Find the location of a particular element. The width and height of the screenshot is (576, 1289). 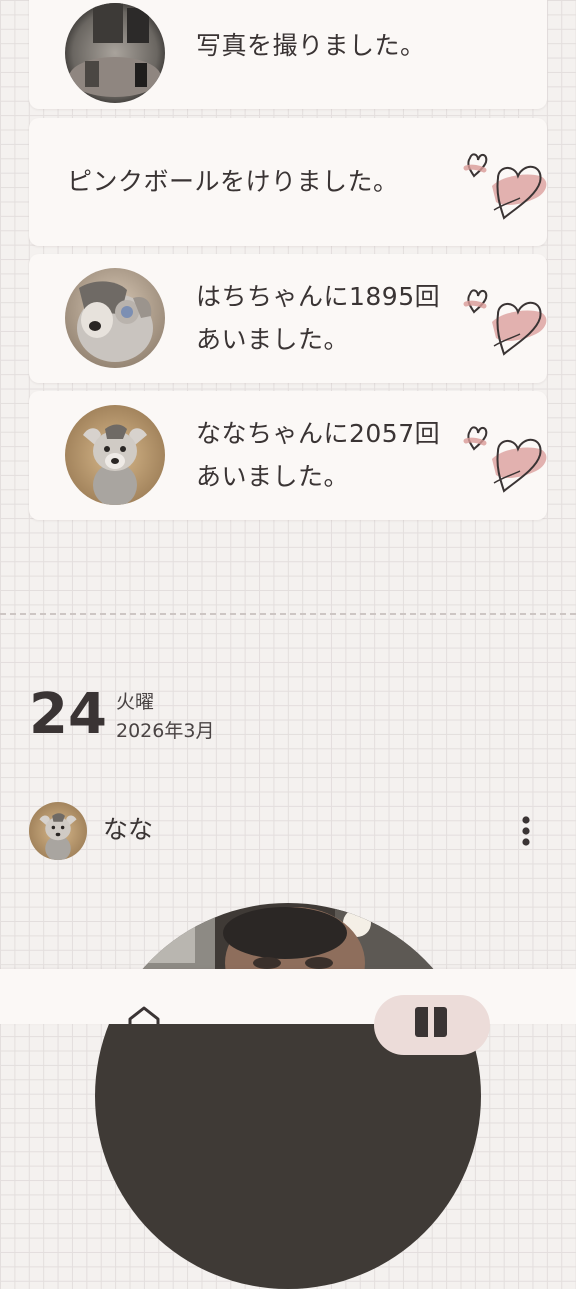

nav-home-button is located at coordinates (144, 996).